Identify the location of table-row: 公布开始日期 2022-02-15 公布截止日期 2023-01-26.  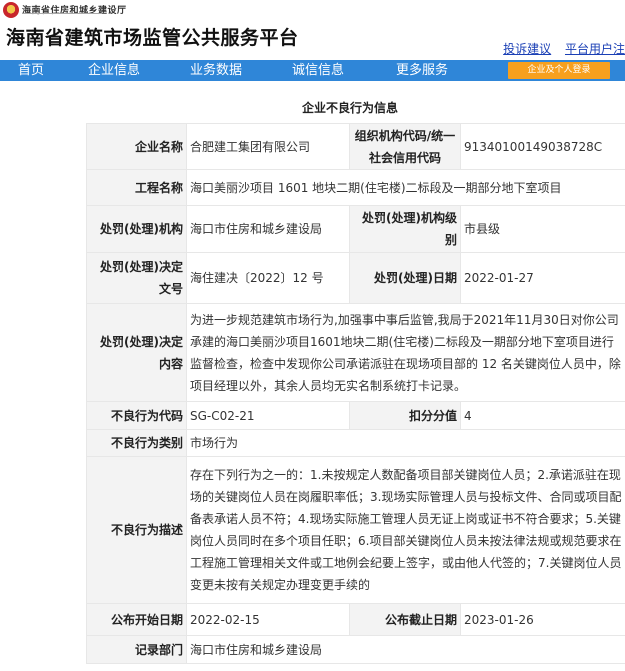
(355, 619).